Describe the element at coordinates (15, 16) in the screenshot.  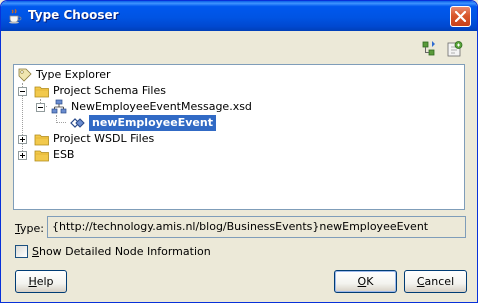
I see `coffee-cup-icon` at that location.